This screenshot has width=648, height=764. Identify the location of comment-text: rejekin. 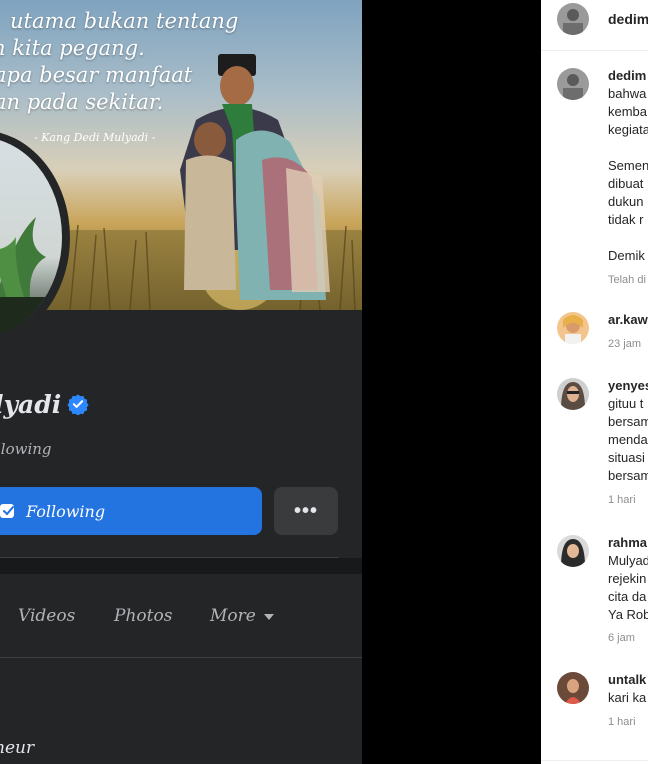
(627, 578).